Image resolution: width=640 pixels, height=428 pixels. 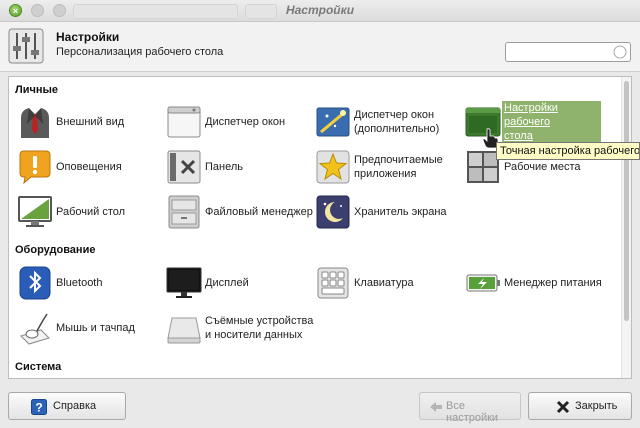 I want to click on window-sparkle-icon, so click(x=333, y=122).